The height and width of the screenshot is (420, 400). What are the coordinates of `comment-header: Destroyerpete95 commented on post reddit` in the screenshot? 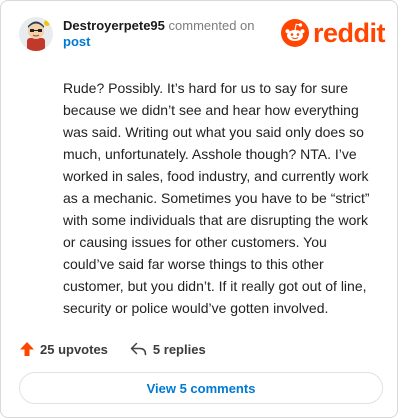 It's located at (202, 35).